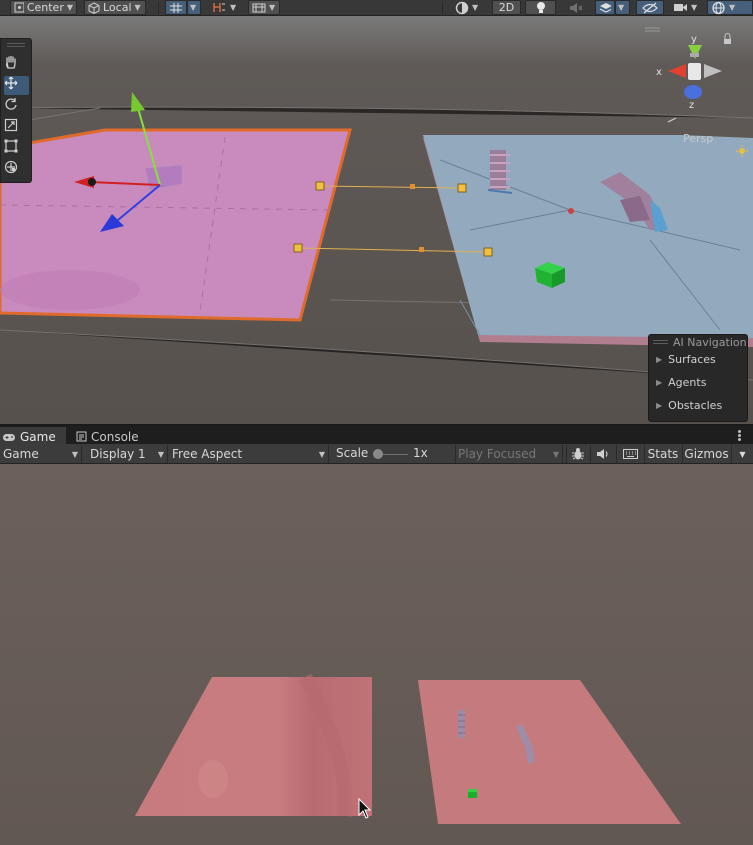 The width and height of the screenshot is (753, 845). What do you see at coordinates (376, 8) in the screenshot?
I see `scene-toolbar: Center ▼ Local ▼ ▼ ▼ ▼ ▼ 2D ▼ ▼ ▼` at bounding box center [376, 8].